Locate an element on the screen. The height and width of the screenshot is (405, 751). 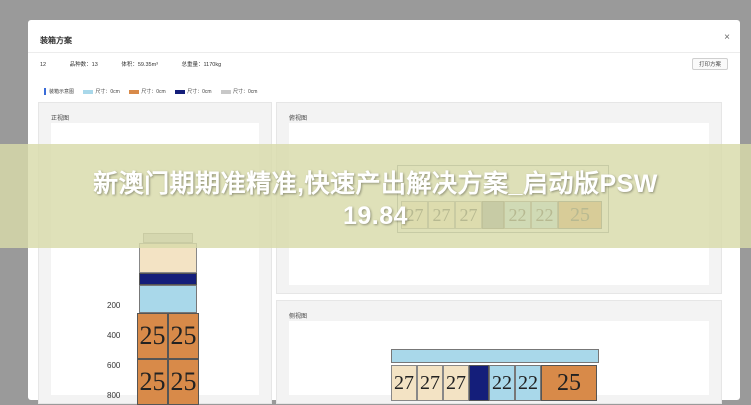
dialog-title: 装箱方案 is located at coordinates (56, 40).